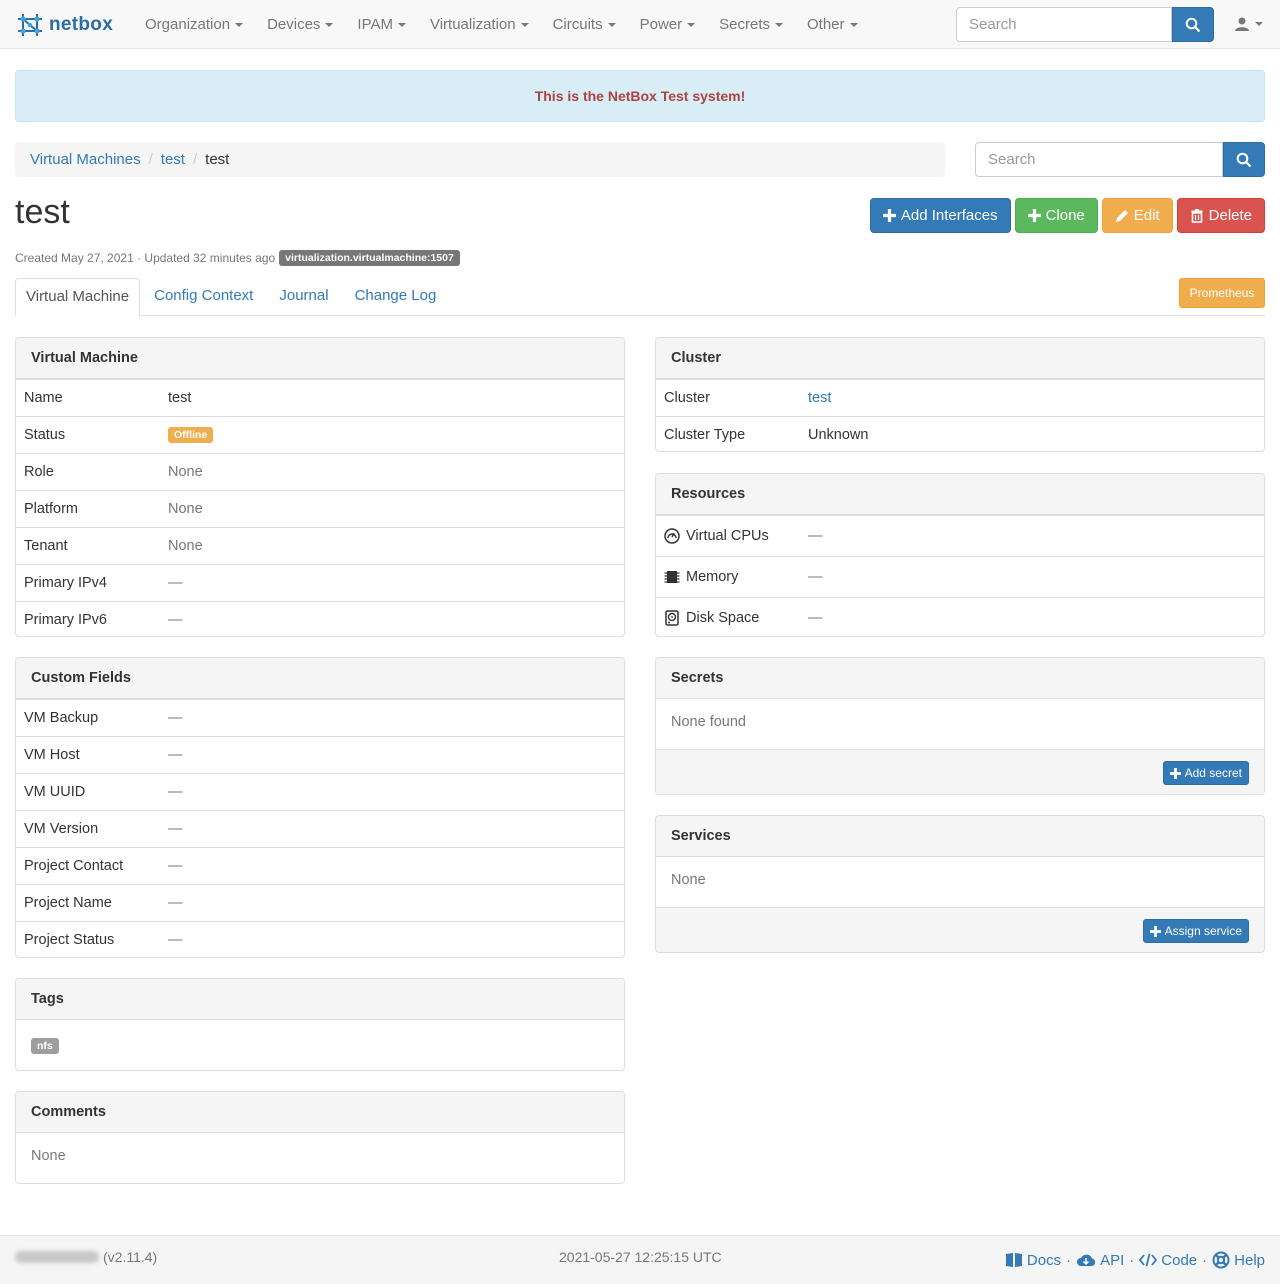 The width and height of the screenshot is (1280, 1284). I want to click on user-menu, so click(1248, 24).